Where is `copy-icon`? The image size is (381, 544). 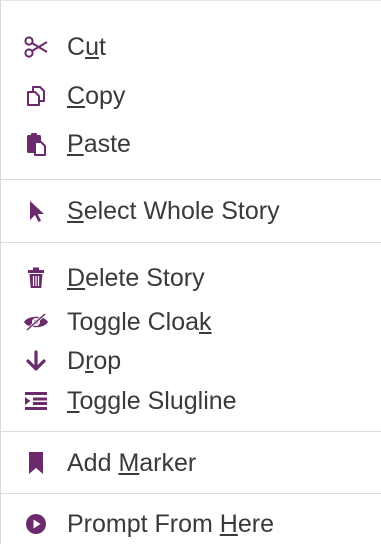 copy-icon is located at coordinates (36, 96).